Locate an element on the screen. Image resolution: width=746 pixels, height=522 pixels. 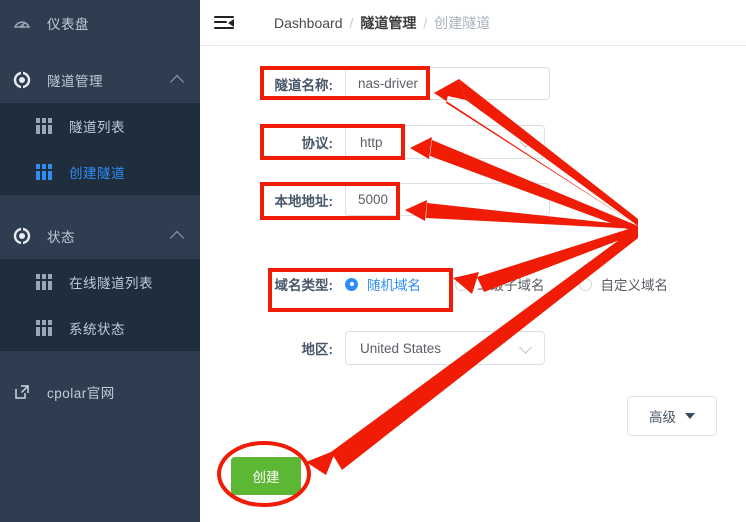
create-button: 创建 is located at coordinates (266, 476).